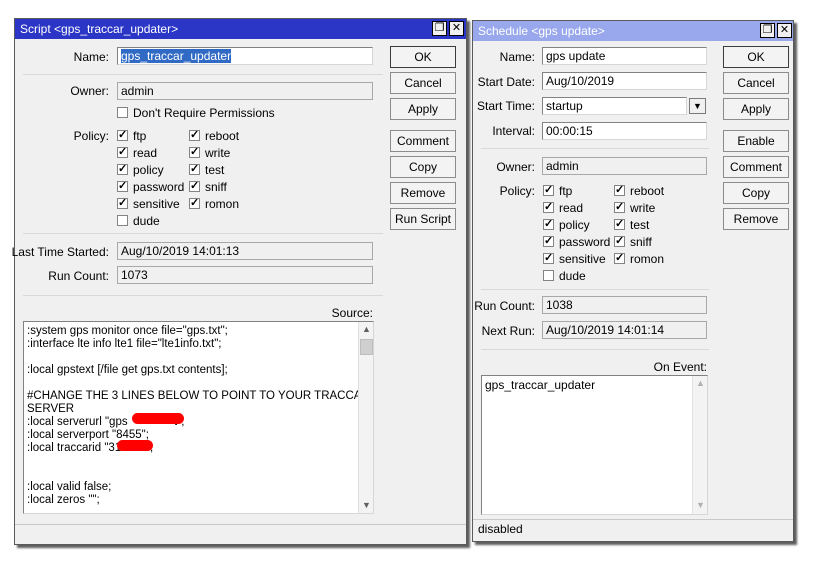  What do you see at coordinates (366, 347) in the screenshot?
I see `scrollbar-thumb` at bounding box center [366, 347].